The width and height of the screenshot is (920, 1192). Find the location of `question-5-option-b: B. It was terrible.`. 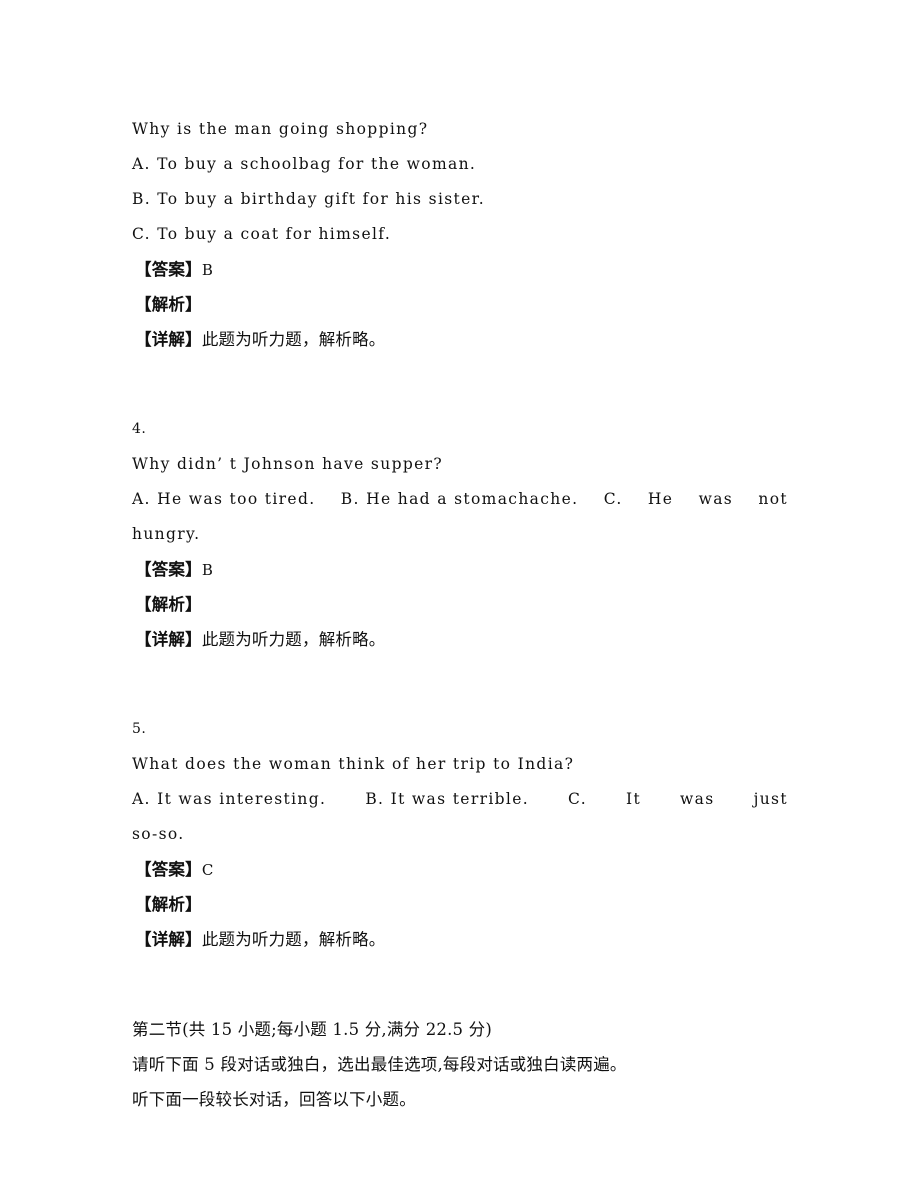

question-5-option-b: B. It was terrible. is located at coordinates (447, 799).